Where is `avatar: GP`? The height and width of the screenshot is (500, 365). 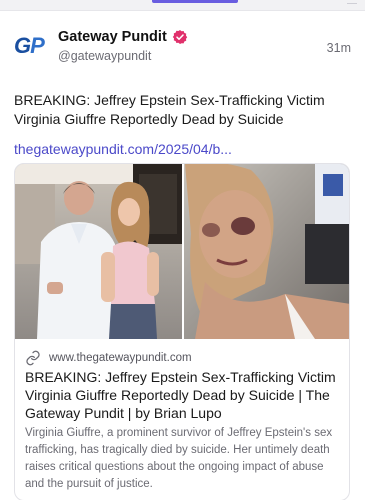
avatar: GP is located at coordinates (30, 49).